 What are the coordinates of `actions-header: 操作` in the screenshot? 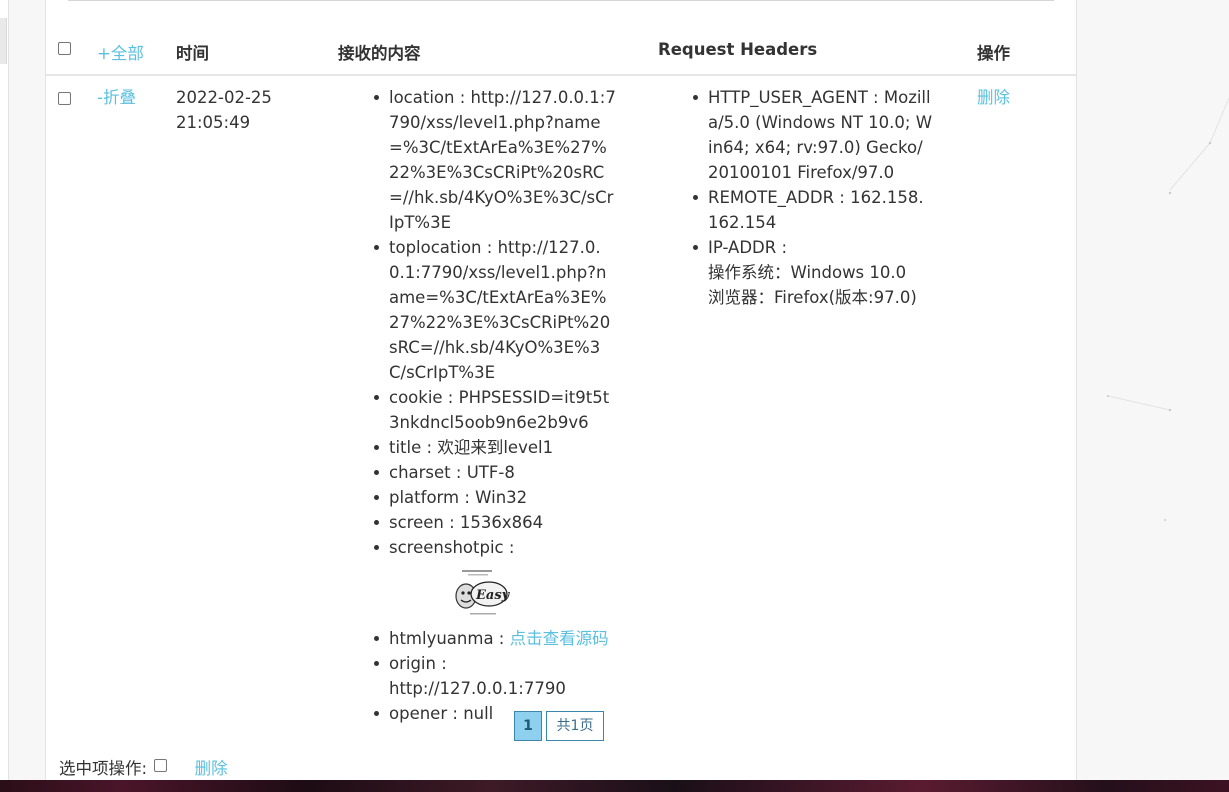 It's located at (993, 53).